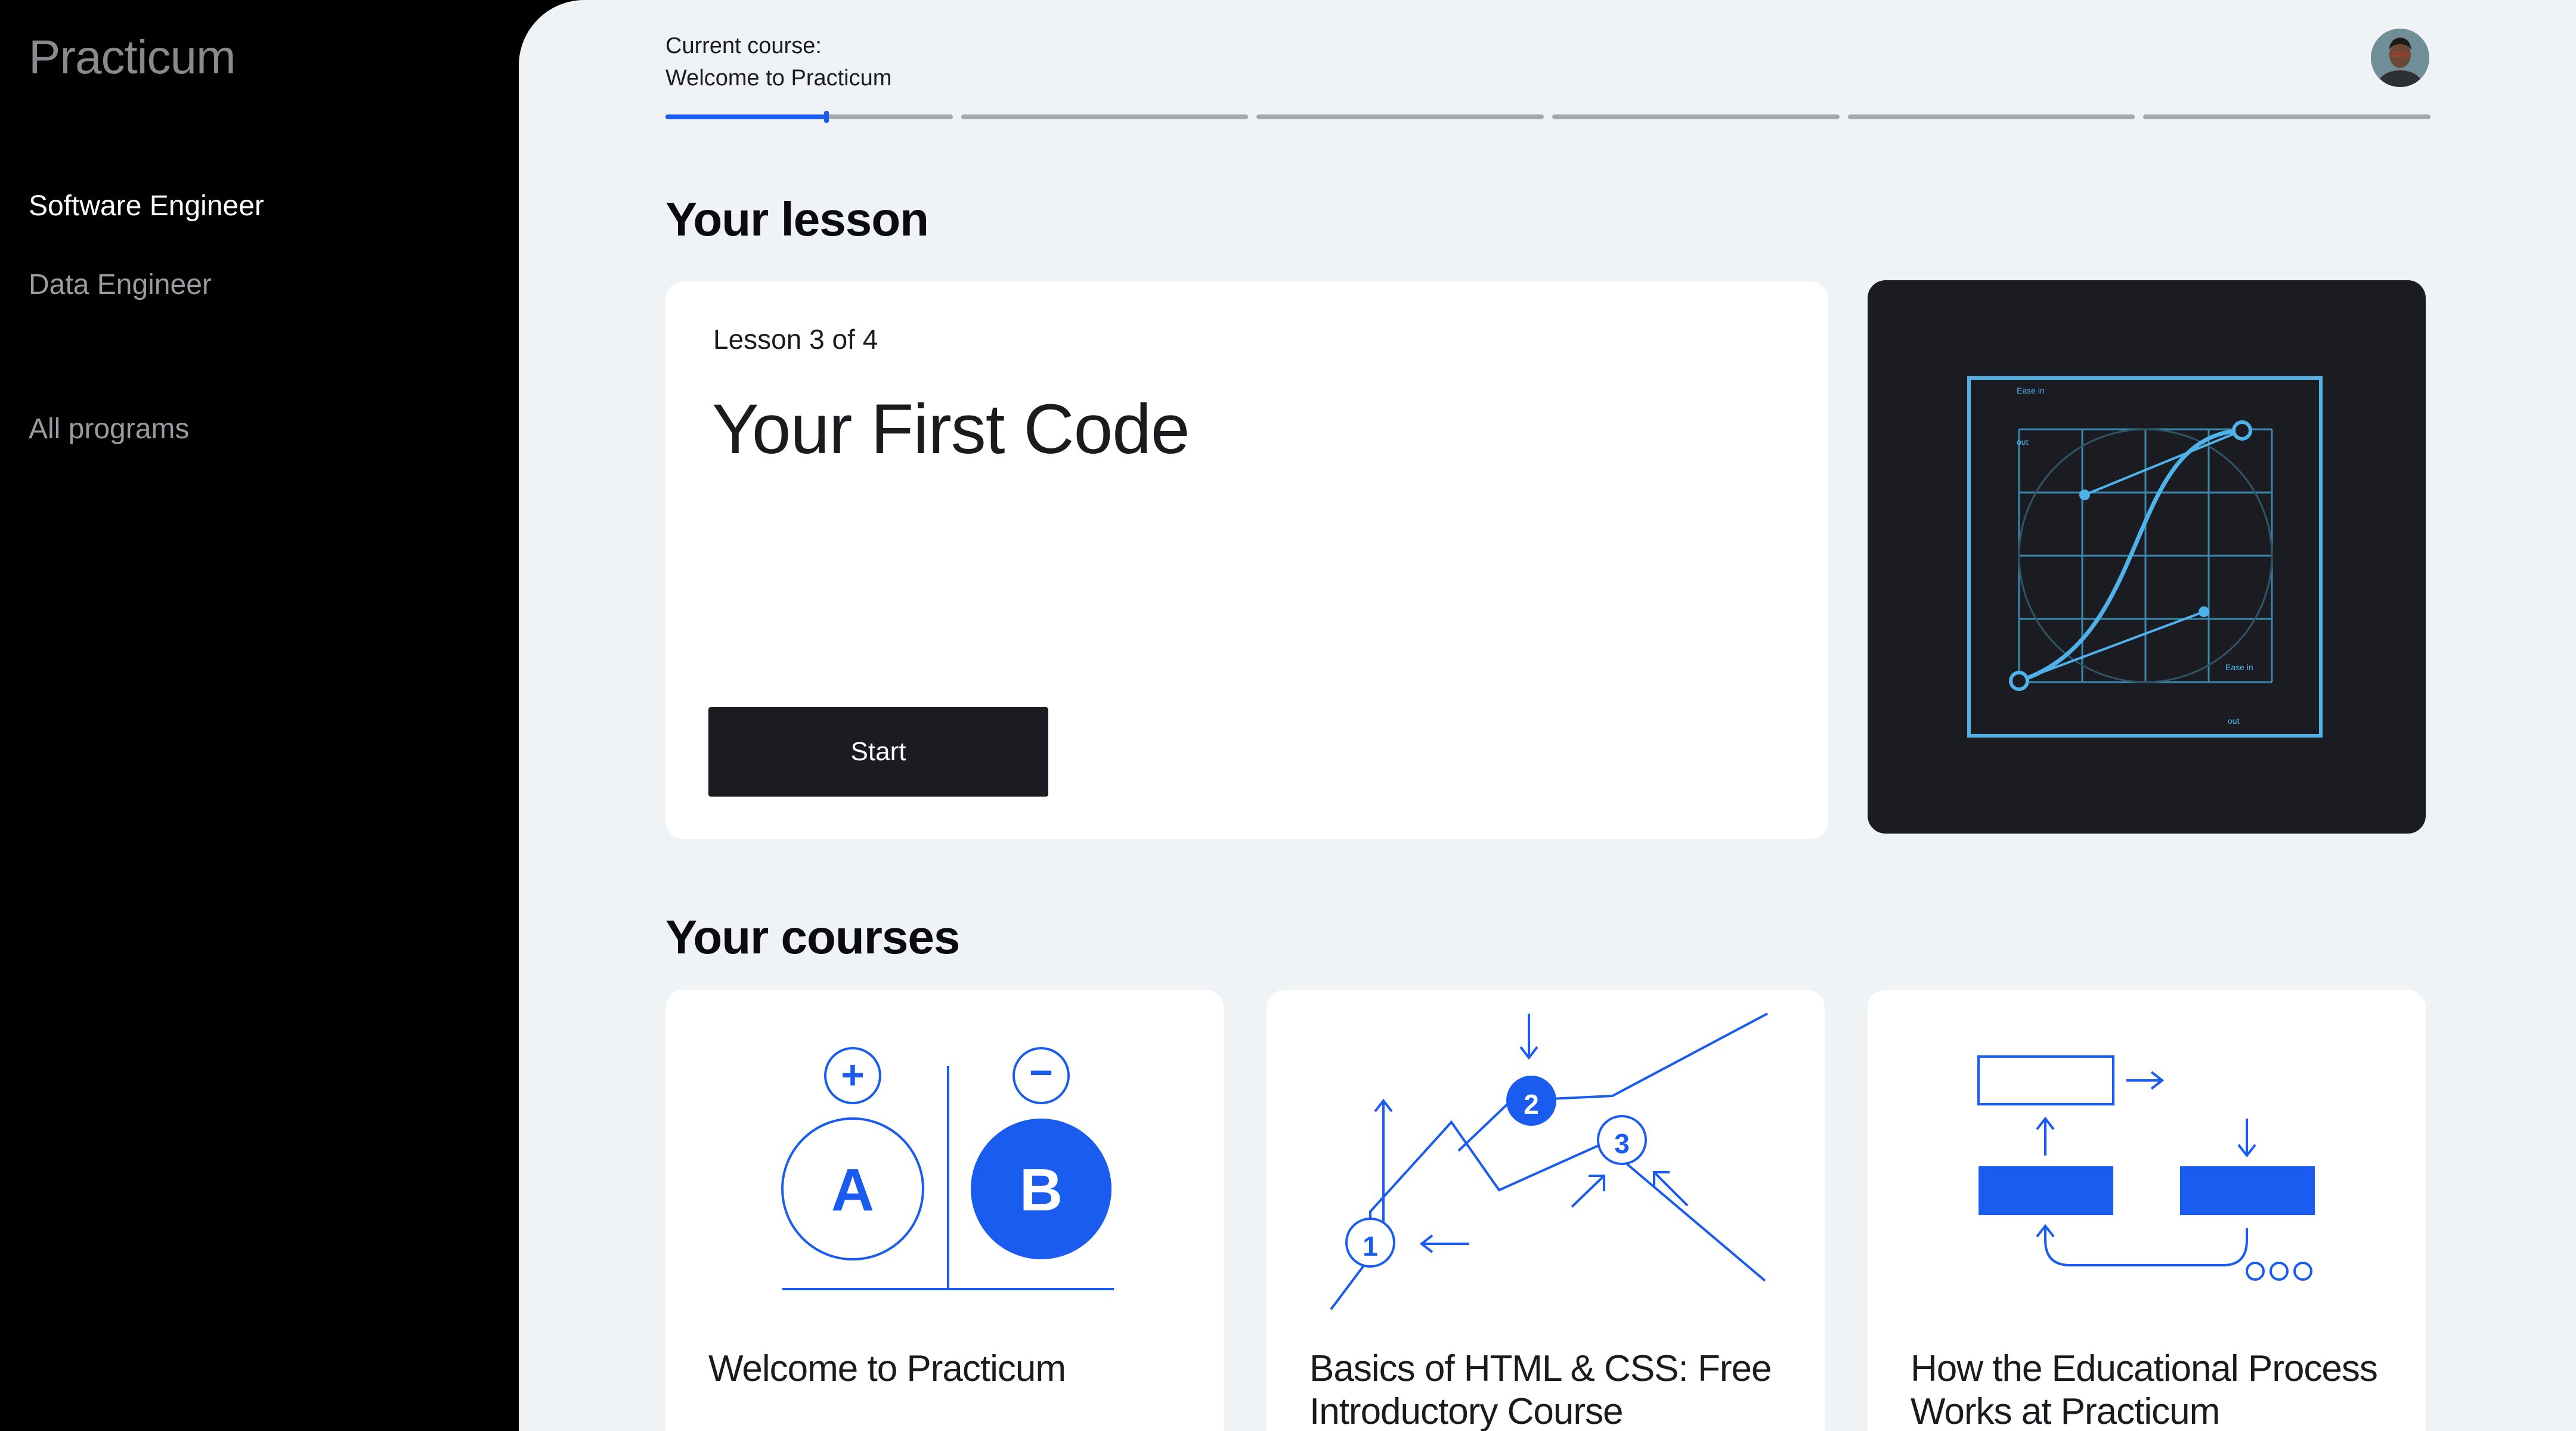 Image resolution: width=2576 pixels, height=1431 pixels. What do you see at coordinates (109, 429) in the screenshot?
I see `sidebar-item-all-programs: All programs` at bounding box center [109, 429].